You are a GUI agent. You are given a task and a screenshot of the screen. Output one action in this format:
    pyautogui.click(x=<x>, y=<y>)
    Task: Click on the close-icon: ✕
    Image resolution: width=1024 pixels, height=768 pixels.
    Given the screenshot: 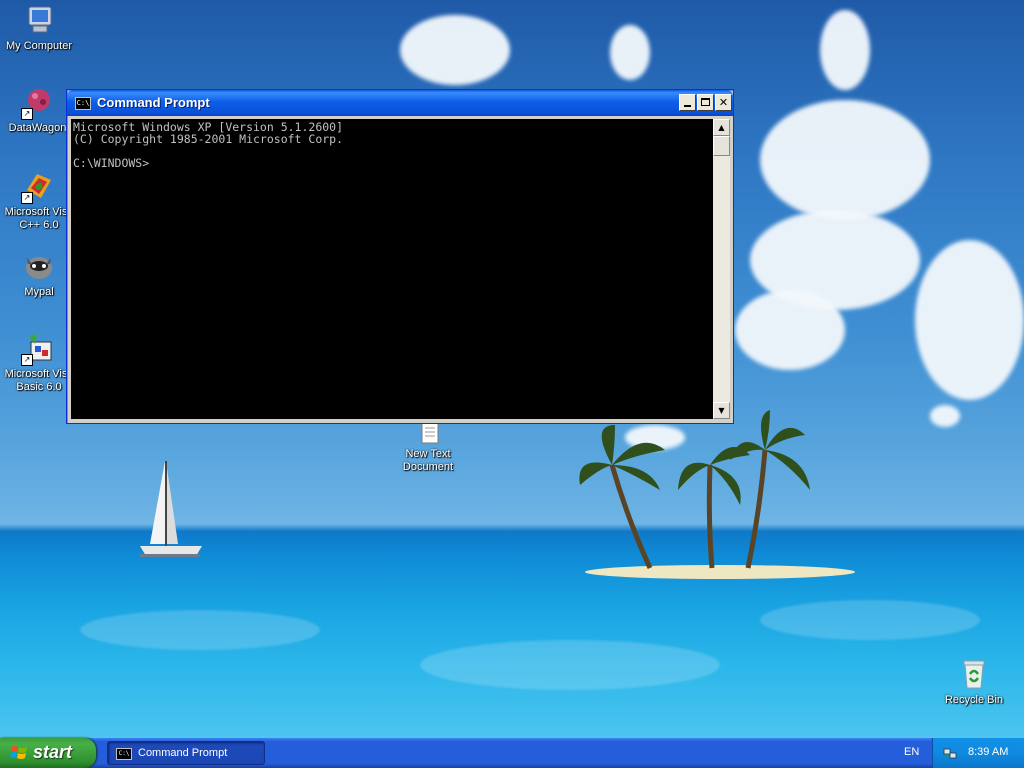 What is the action you would take?
    pyautogui.click(x=723, y=102)
    